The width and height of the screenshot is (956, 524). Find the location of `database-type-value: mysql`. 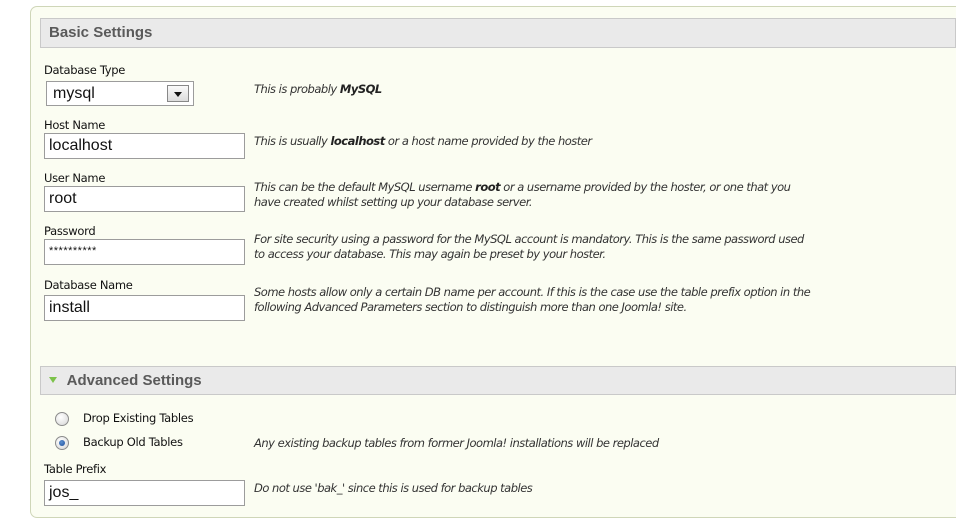

database-type-value: mysql is located at coordinates (74, 93).